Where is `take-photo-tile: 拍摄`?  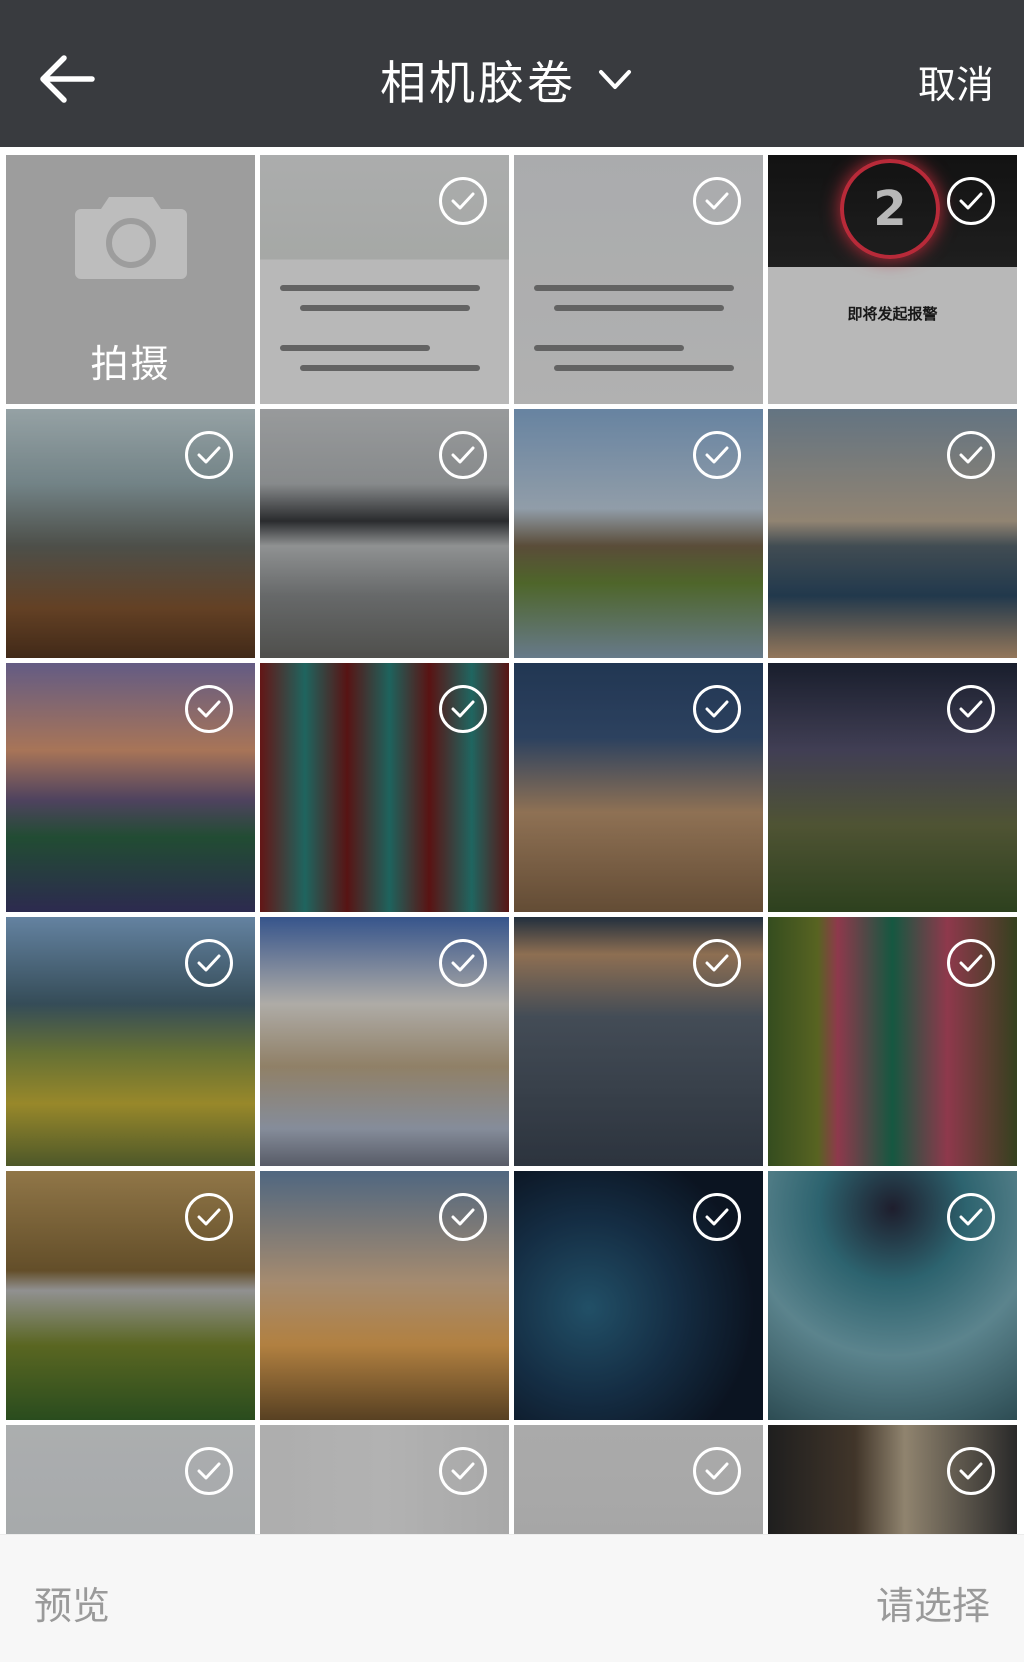 take-photo-tile: 拍摄 is located at coordinates (130, 279).